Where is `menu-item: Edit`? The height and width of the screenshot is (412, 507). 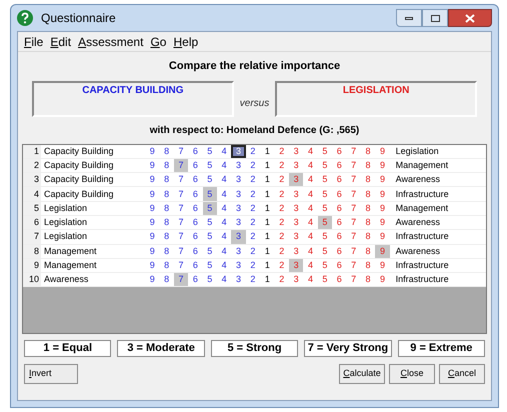
menu-item: Edit is located at coordinates (61, 41).